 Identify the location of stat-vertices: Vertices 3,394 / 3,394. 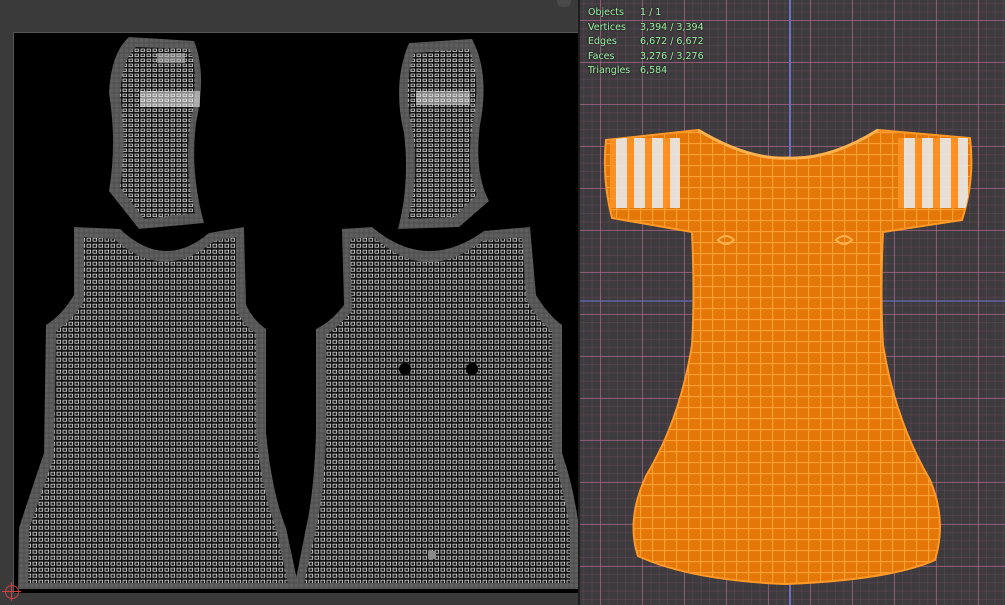
(646, 28).